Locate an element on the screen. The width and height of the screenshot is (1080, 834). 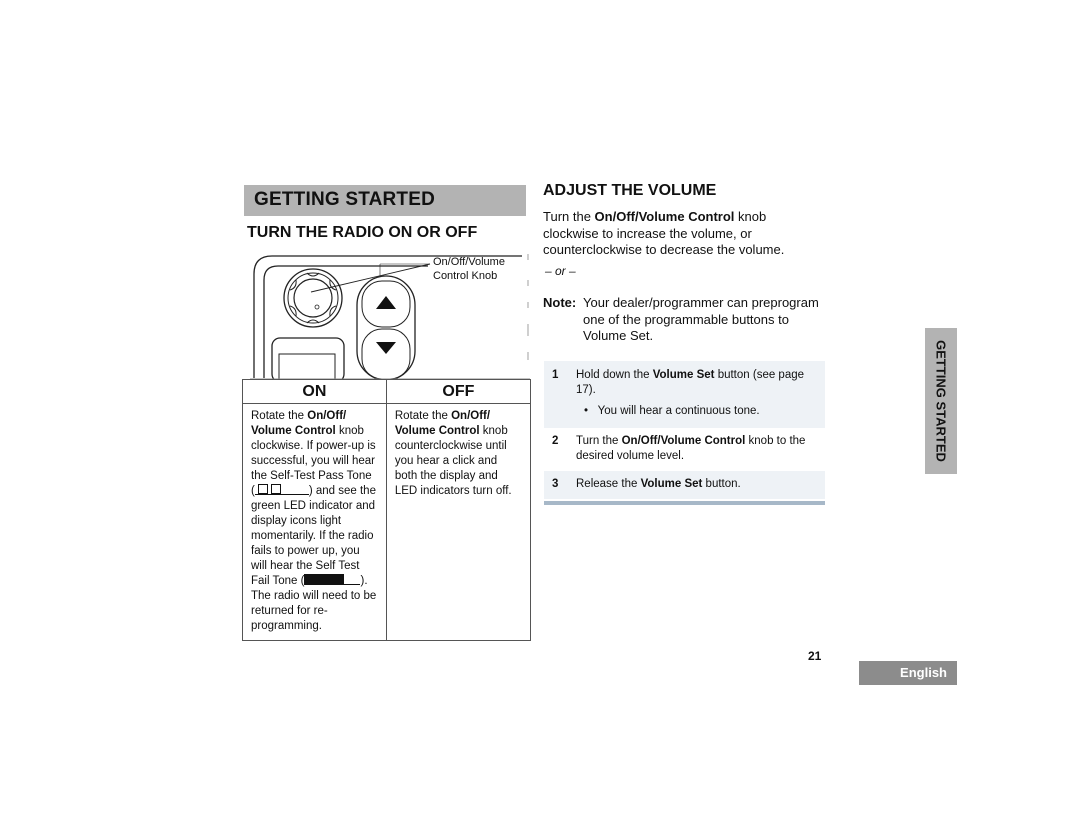
heading-turn-on-off: TURN THE RADIO ON OR OFF is located at coordinates (362, 232).